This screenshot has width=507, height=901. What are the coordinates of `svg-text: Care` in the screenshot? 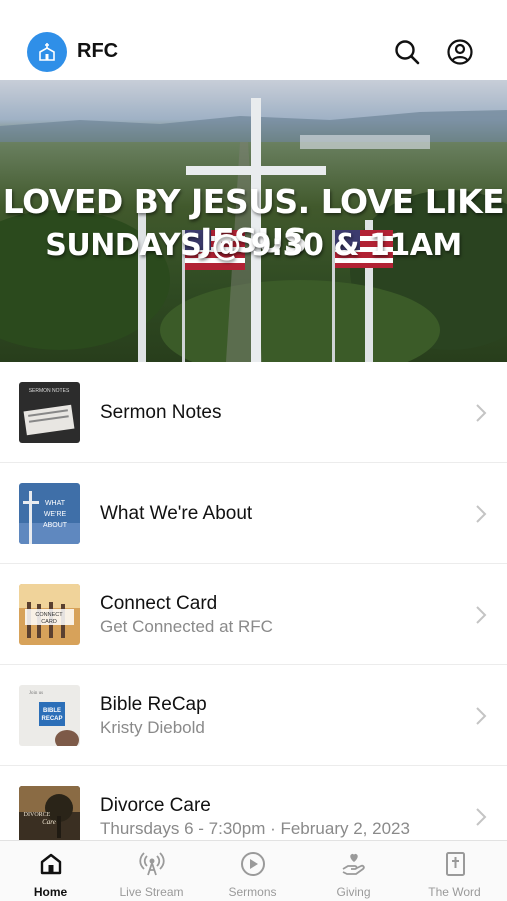 It's located at (49, 822).